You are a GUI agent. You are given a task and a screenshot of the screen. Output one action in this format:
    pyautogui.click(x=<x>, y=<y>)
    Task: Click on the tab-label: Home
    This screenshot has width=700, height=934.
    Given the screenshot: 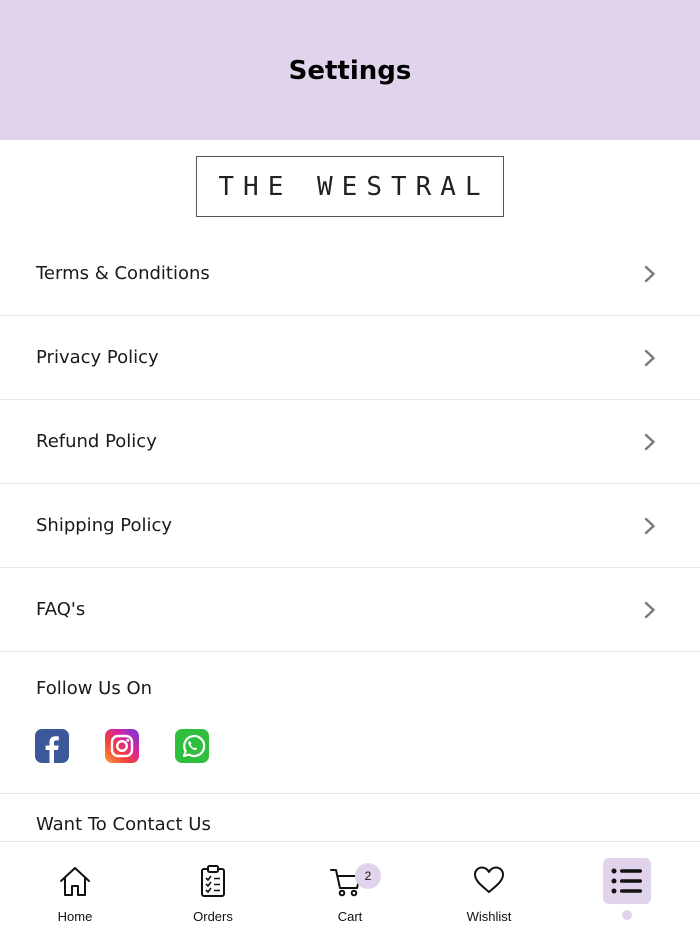 What is the action you would take?
    pyautogui.click(x=75, y=916)
    